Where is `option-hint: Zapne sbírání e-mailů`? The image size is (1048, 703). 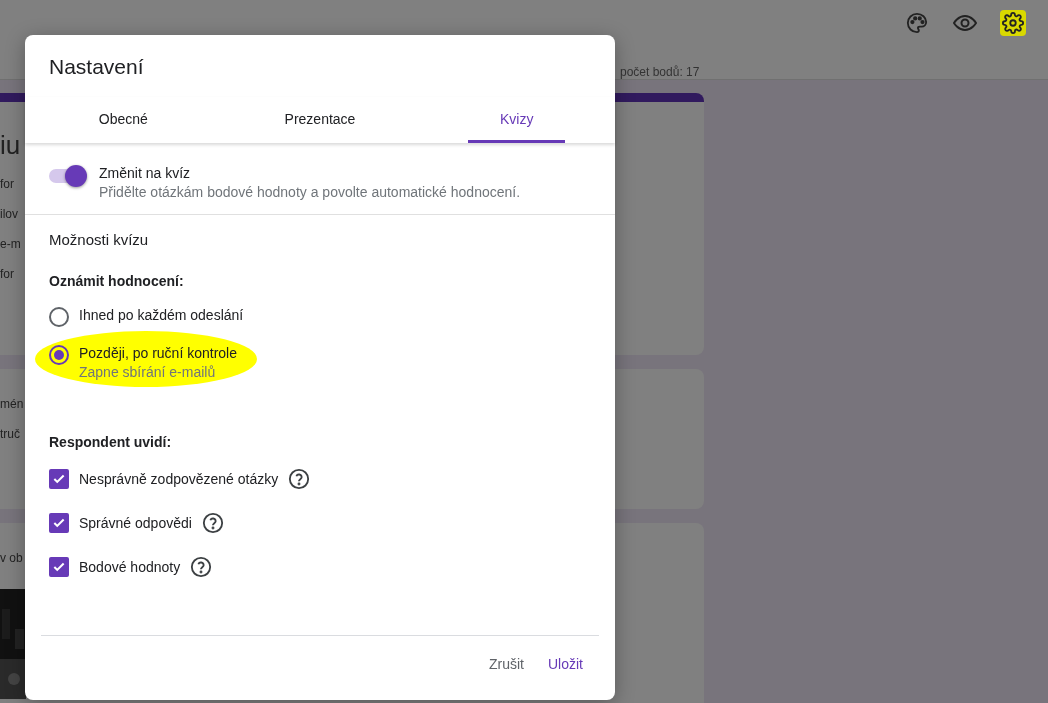
option-hint: Zapne sbírání e-mailů is located at coordinates (148, 372).